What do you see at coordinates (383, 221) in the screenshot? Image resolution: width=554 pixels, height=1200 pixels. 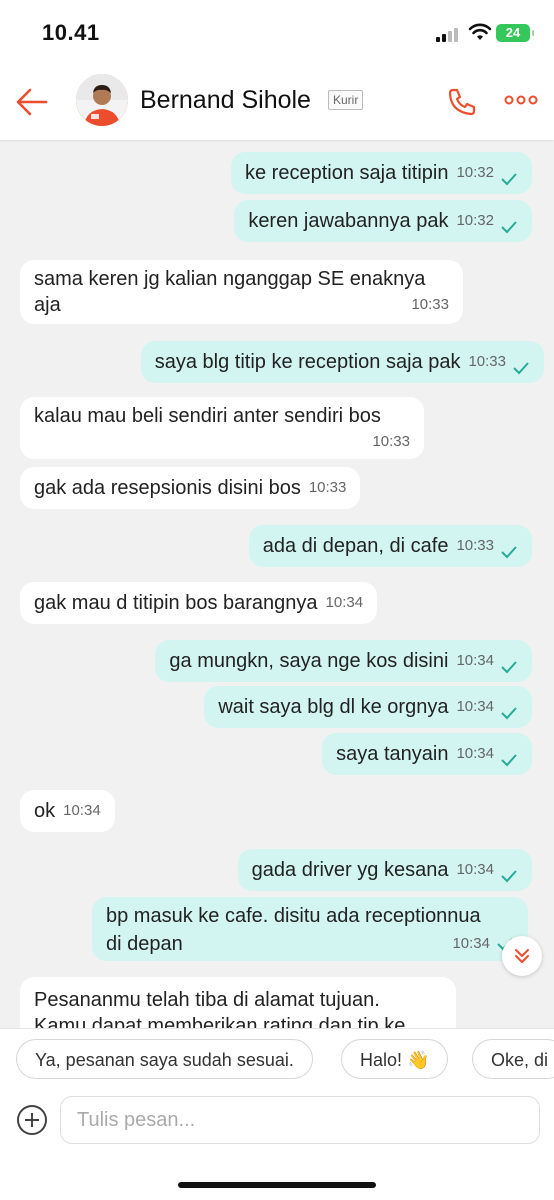 I see `message-bubble: keren jawabannya pak 10:32` at bounding box center [383, 221].